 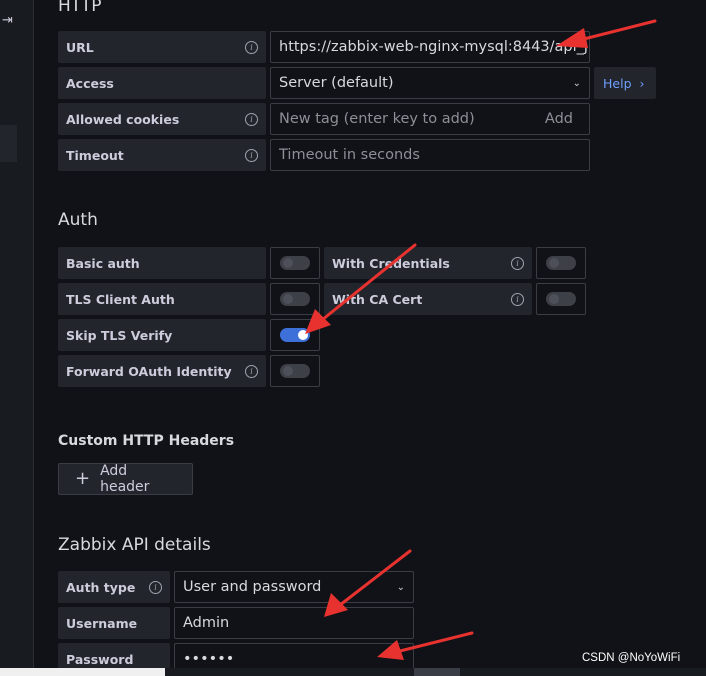 I want to click on timeout-label: Timeout i, so click(x=162, y=155).